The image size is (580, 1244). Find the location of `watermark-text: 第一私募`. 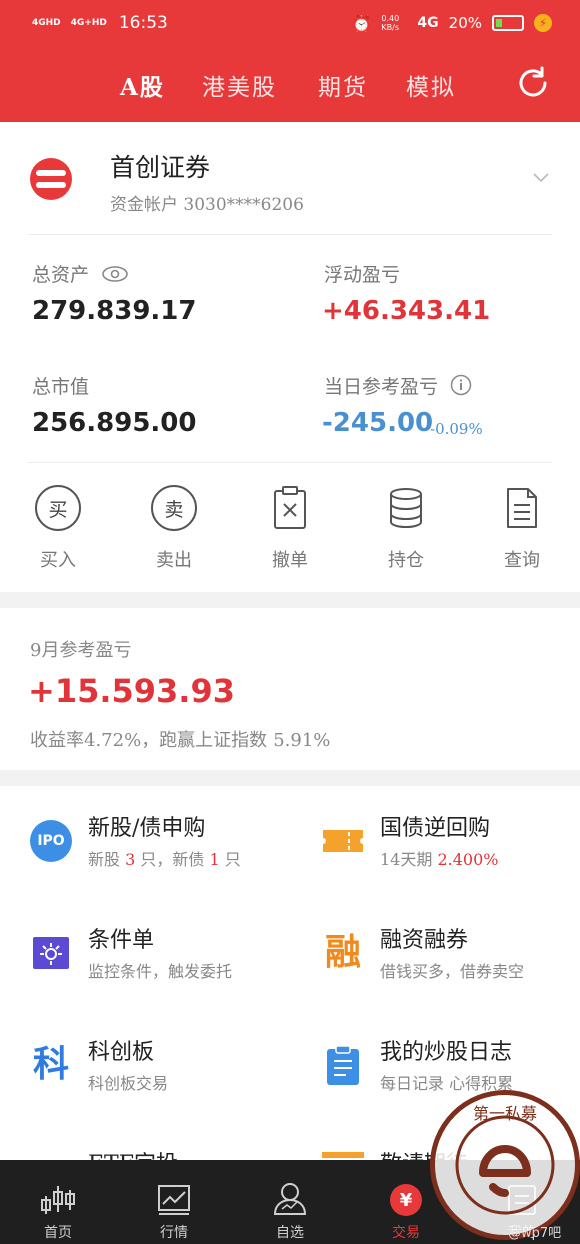

watermark-text: 第一私募 is located at coordinates (505, 1113).